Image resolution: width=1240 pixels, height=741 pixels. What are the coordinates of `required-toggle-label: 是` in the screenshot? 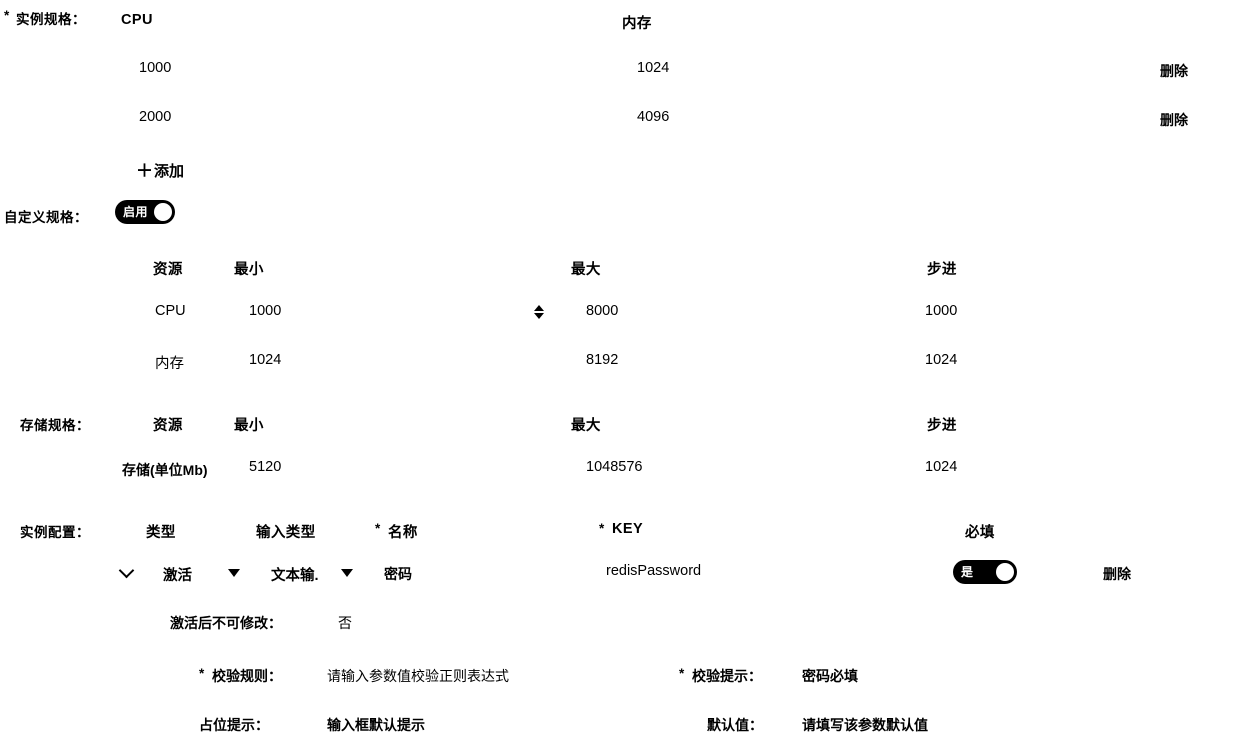 It's located at (967, 572).